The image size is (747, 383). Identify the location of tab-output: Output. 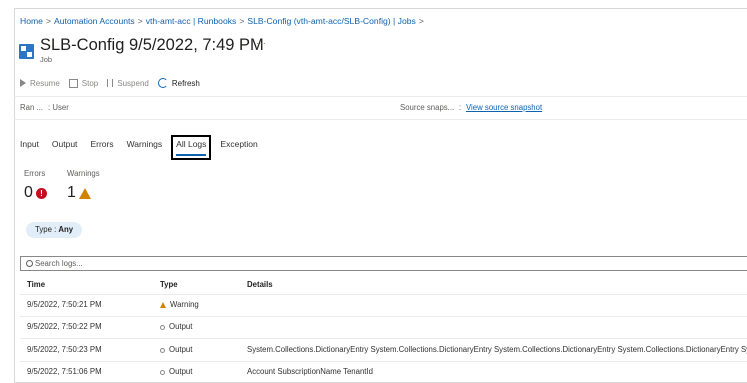
(65, 147).